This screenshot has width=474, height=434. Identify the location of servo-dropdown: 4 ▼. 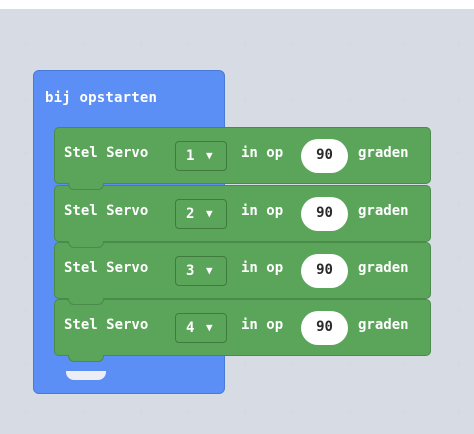
(201, 328).